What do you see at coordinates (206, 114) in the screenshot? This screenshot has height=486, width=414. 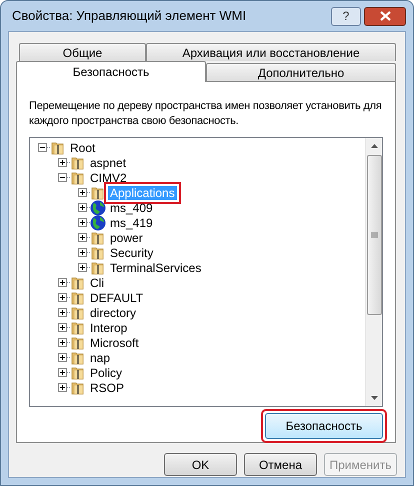 I see `description-text: Перемещение по дереву пространства имен позволяет установить для каждого пространства свою безопасность.` at bounding box center [206, 114].